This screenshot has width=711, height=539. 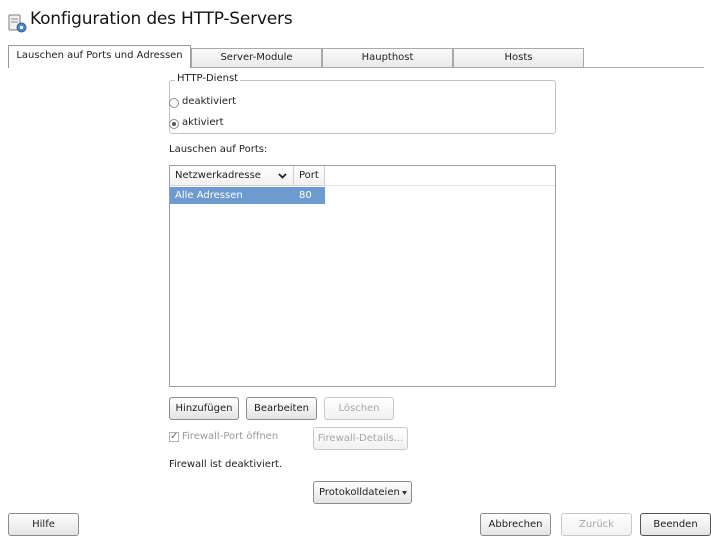 What do you see at coordinates (99, 56) in the screenshot?
I see `tab-lauschen: Lauschen auf Ports und Adressen` at bounding box center [99, 56].